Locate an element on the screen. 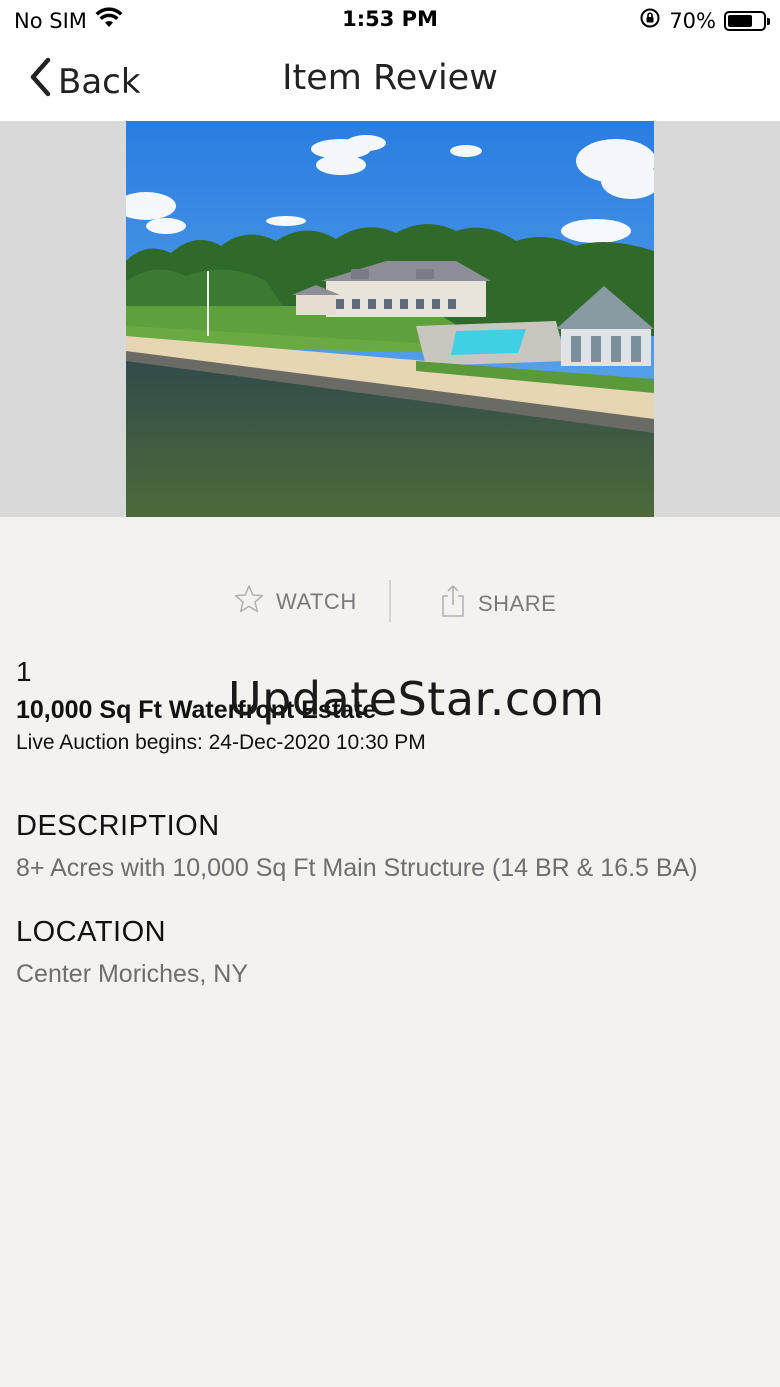 The image size is (780, 1387). share-icon is located at coordinates (453, 604).